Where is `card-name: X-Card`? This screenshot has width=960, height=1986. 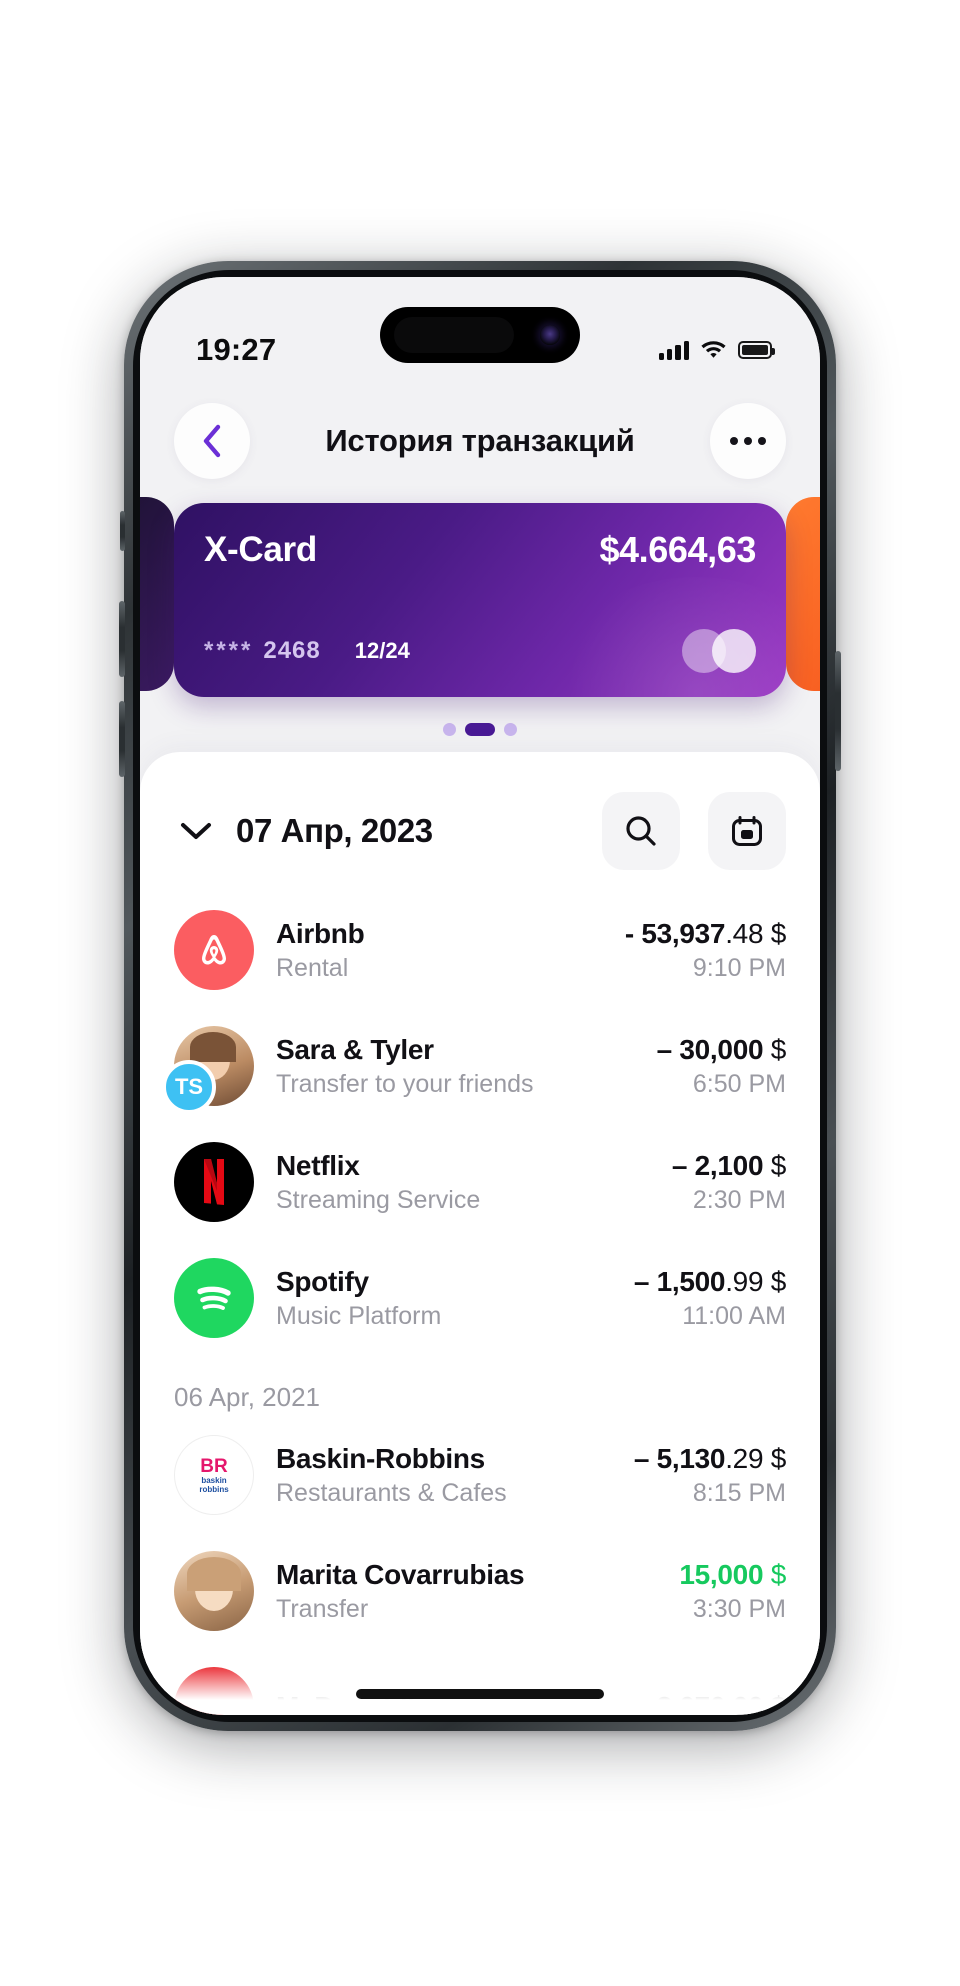
card-name: X-Card is located at coordinates (260, 549).